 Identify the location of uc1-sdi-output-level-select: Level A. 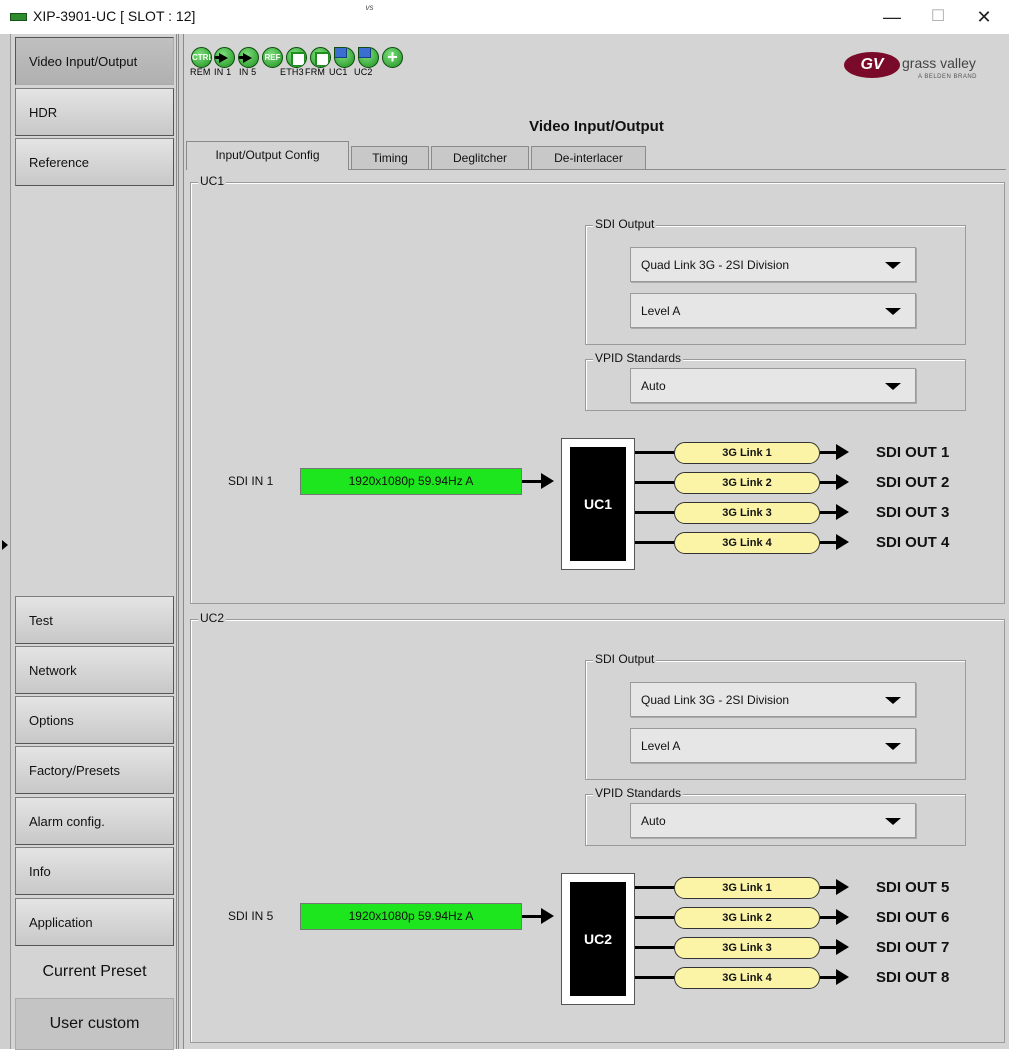
(773, 310).